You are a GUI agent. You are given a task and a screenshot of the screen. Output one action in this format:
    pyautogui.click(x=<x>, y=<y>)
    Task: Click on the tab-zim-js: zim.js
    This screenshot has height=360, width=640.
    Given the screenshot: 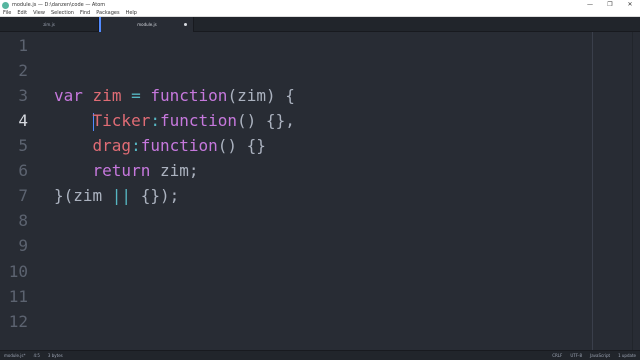 What is the action you would take?
    pyautogui.click(x=49, y=24)
    